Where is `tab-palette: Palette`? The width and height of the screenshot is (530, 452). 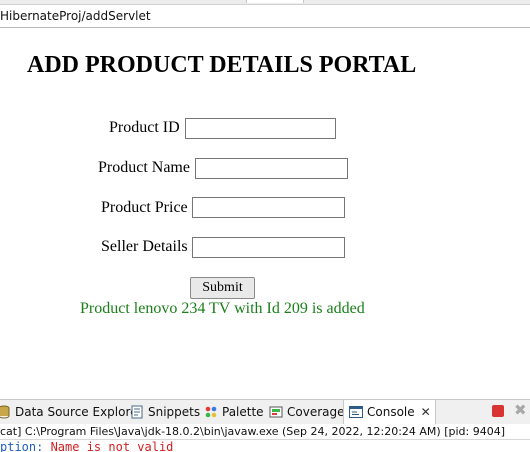 tab-palette: Palette is located at coordinates (233, 412).